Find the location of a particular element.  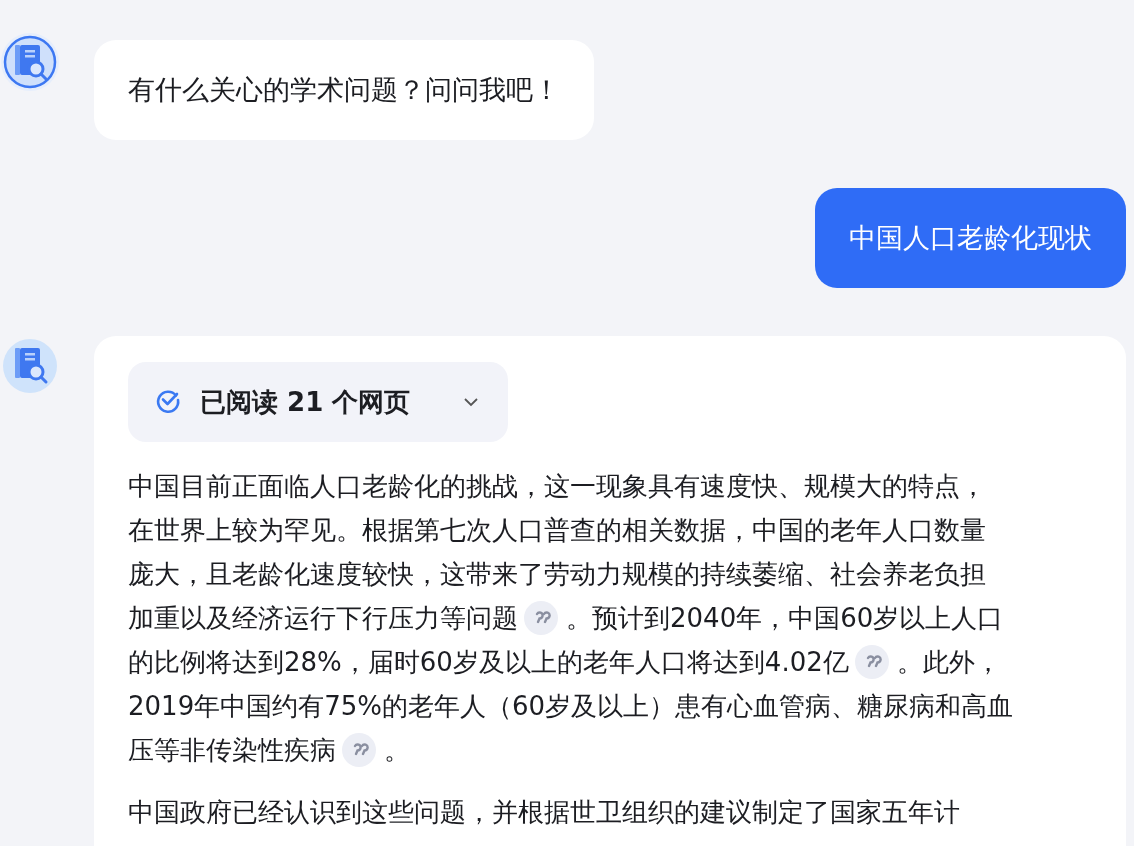

answer-text: 。预计到2040年，中国60岁以上人口 is located at coordinates (785, 618).